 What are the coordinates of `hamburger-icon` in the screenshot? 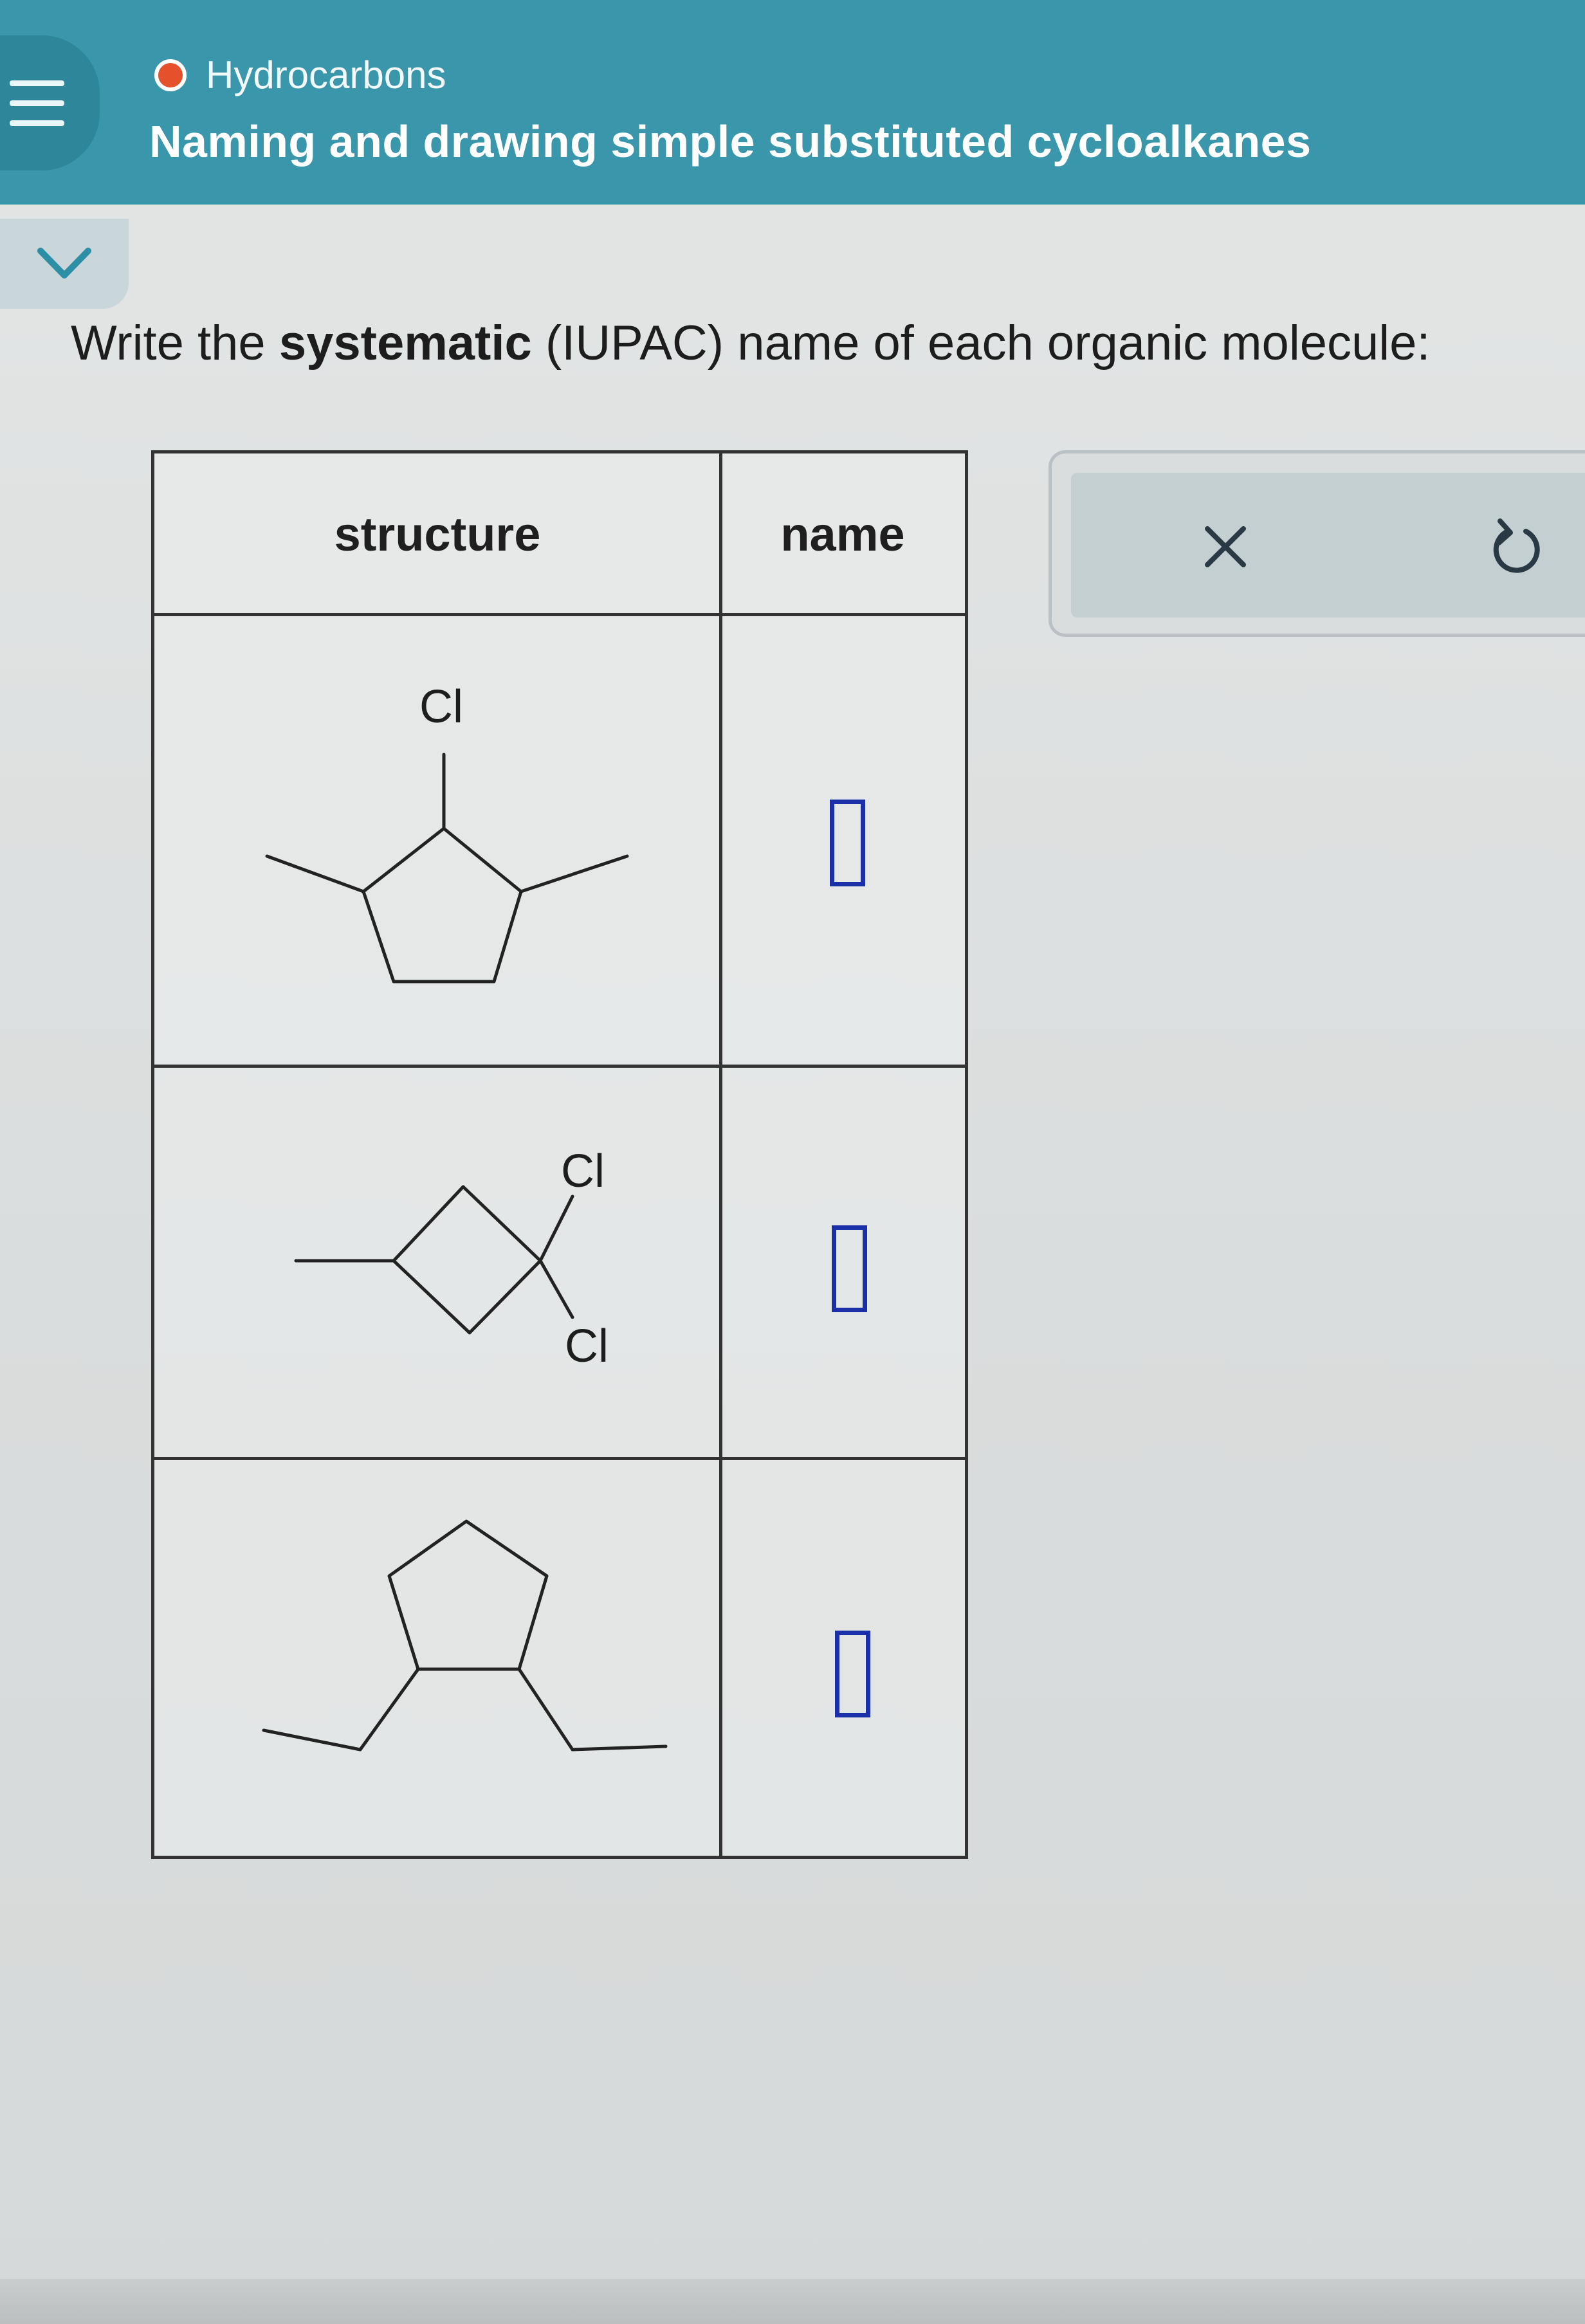 It's located at (37, 83).